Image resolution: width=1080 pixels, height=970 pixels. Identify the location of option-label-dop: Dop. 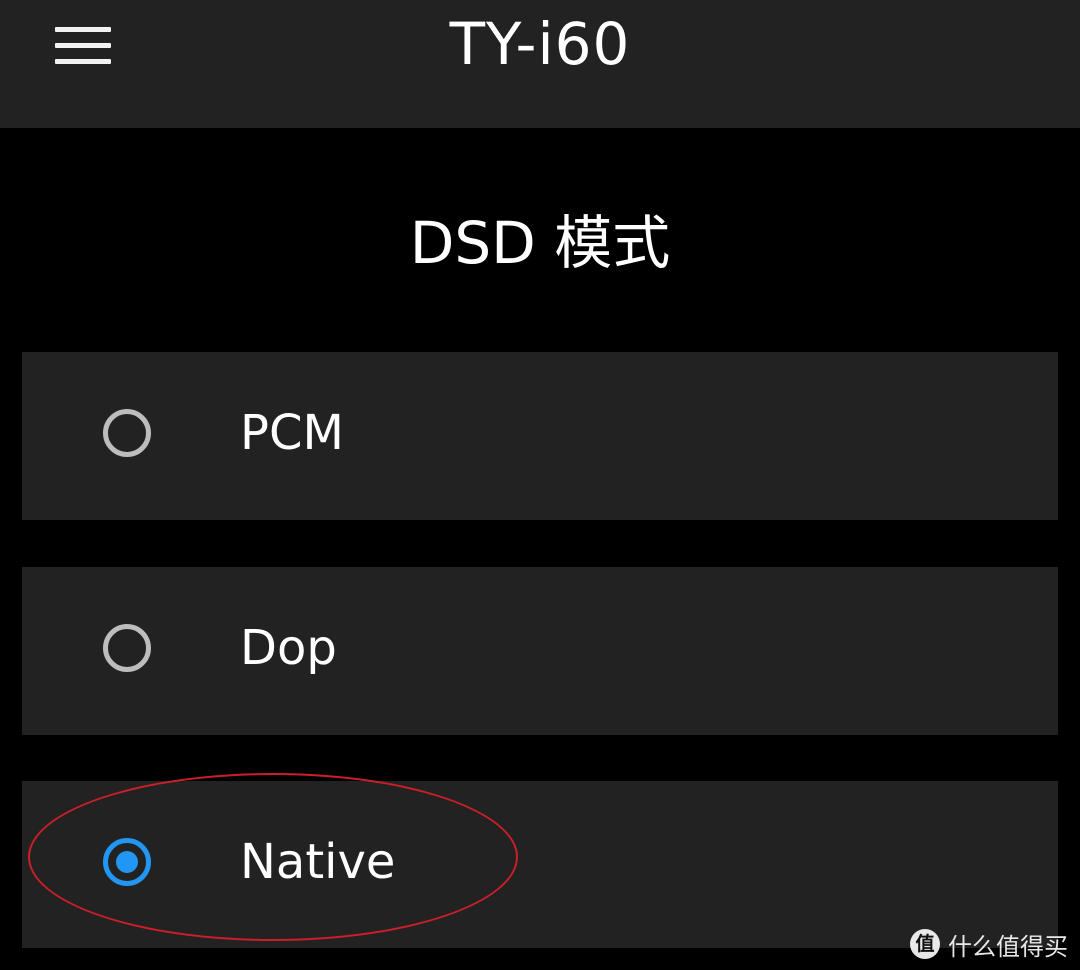
(288, 648).